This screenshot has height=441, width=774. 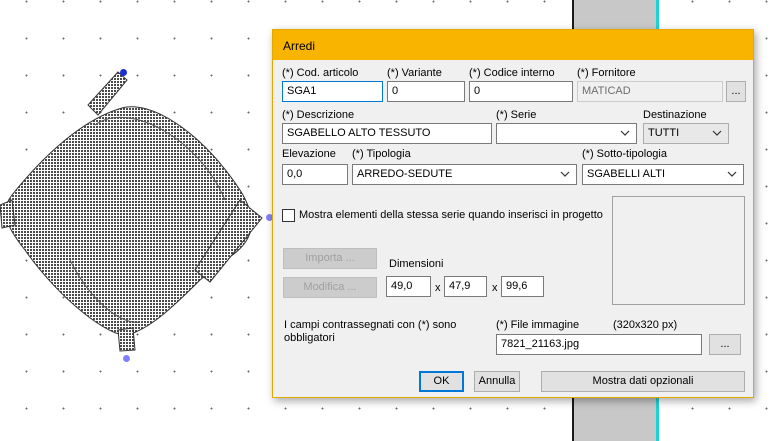 I want to click on dimensione-y-input: 47,9, so click(x=465, y=286).